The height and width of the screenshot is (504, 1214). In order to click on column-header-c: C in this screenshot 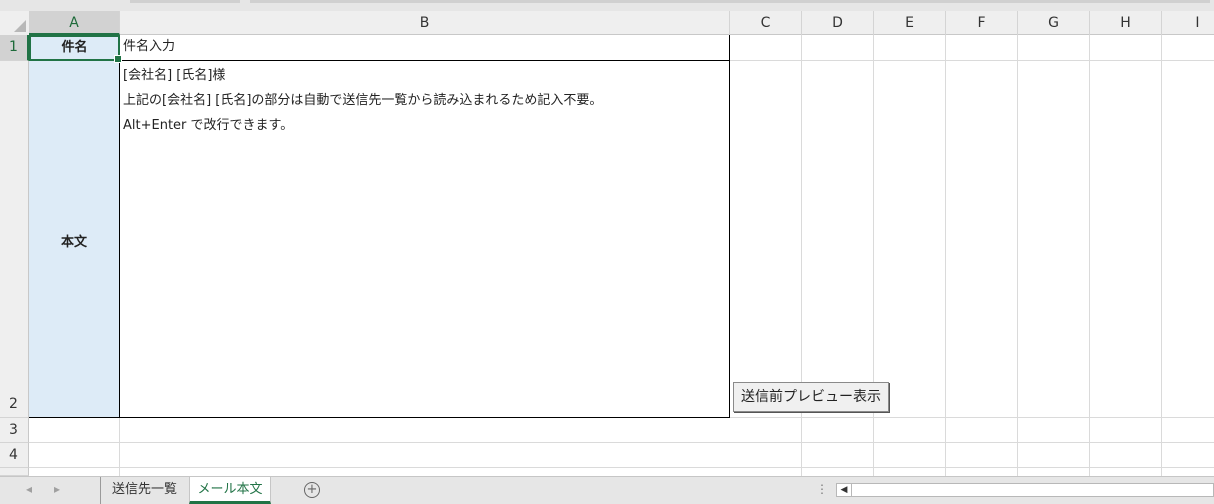, I will do `click(766, 23)`.